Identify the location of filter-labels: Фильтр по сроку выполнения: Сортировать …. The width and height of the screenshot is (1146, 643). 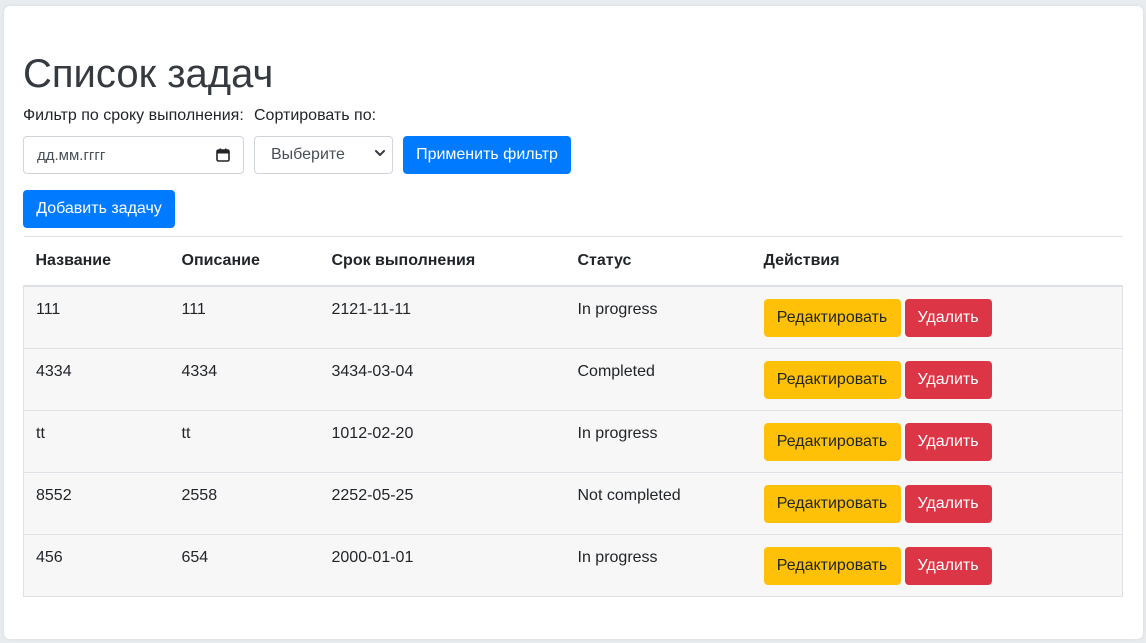
(573, 116).